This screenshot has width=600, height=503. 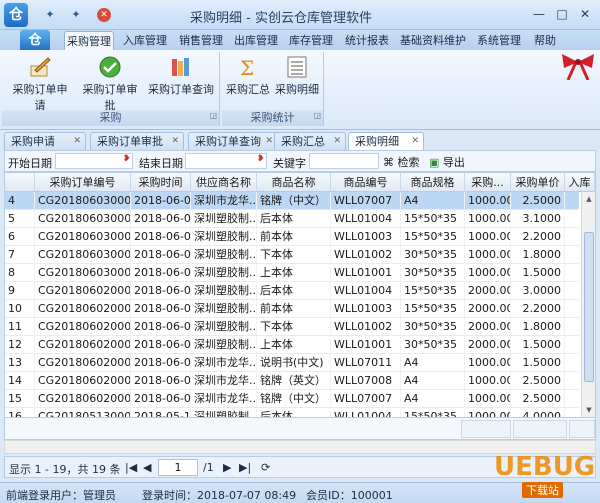 I want to click on purchase-detail-button: 采购明细, so click(x=297, y=79).